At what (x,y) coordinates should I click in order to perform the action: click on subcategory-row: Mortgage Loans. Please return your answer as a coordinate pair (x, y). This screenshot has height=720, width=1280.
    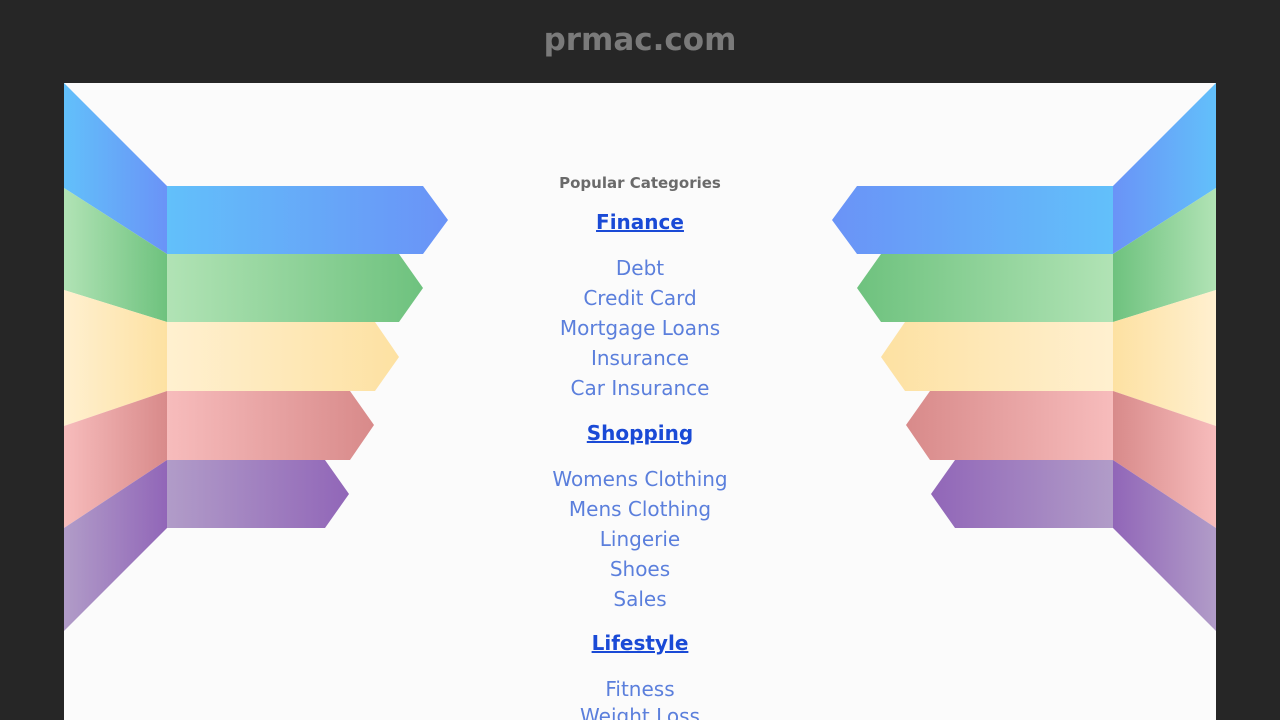
    Looking at the image, I should click on (640, 329).